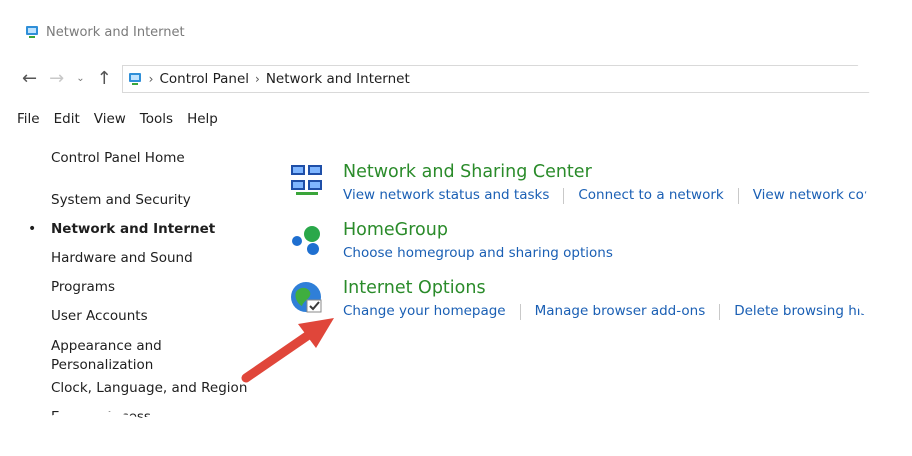 This screenshot has height=456, width=912. Describe the element at coordinates (110, 119) in the screenshot. I see `menu-view: View` at that location.